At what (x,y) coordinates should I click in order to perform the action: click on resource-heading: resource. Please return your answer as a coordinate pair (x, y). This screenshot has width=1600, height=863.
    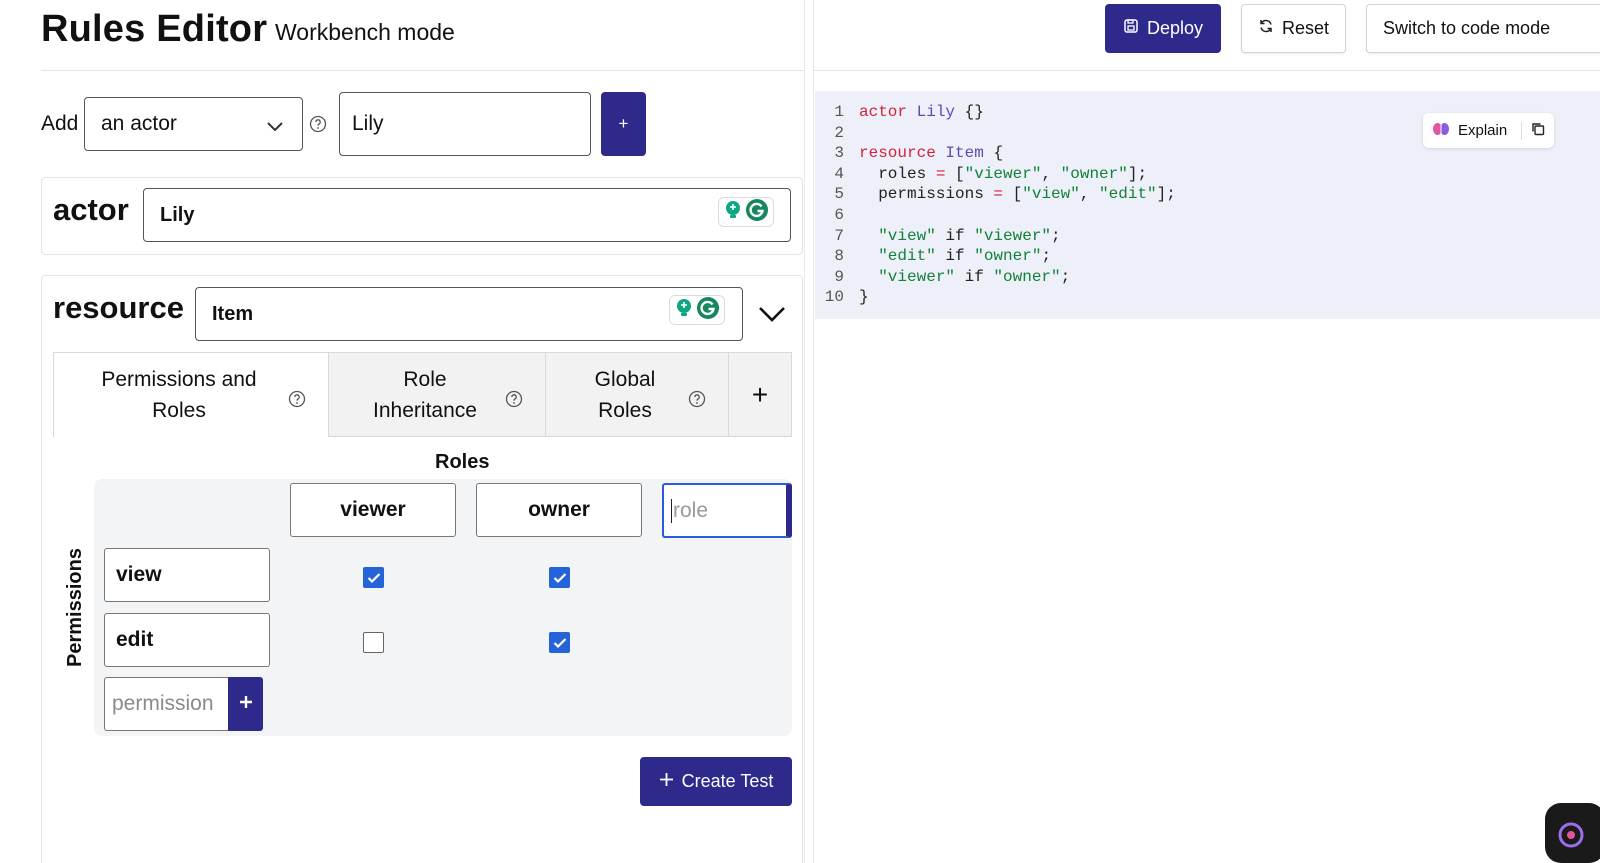
    Looking at the image, I should click on (118, 307).